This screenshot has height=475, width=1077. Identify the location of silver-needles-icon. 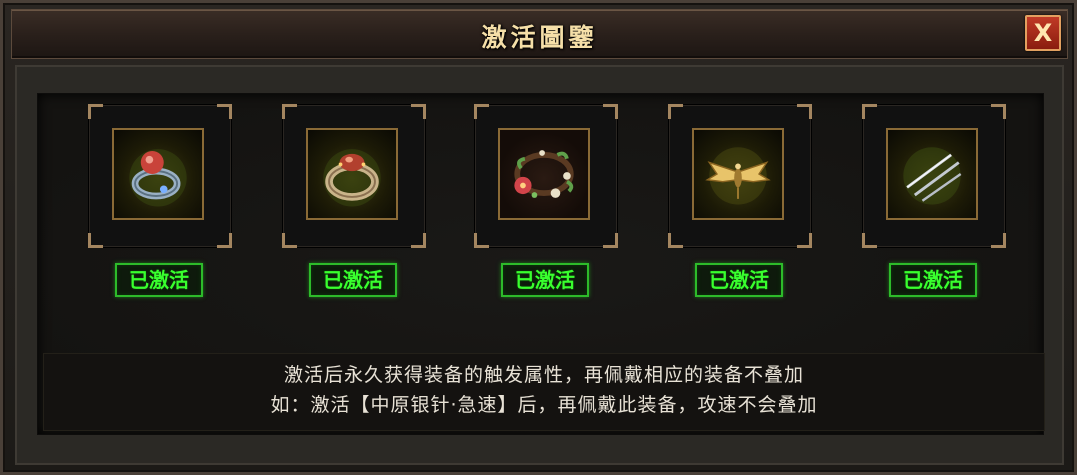
(932, 174).